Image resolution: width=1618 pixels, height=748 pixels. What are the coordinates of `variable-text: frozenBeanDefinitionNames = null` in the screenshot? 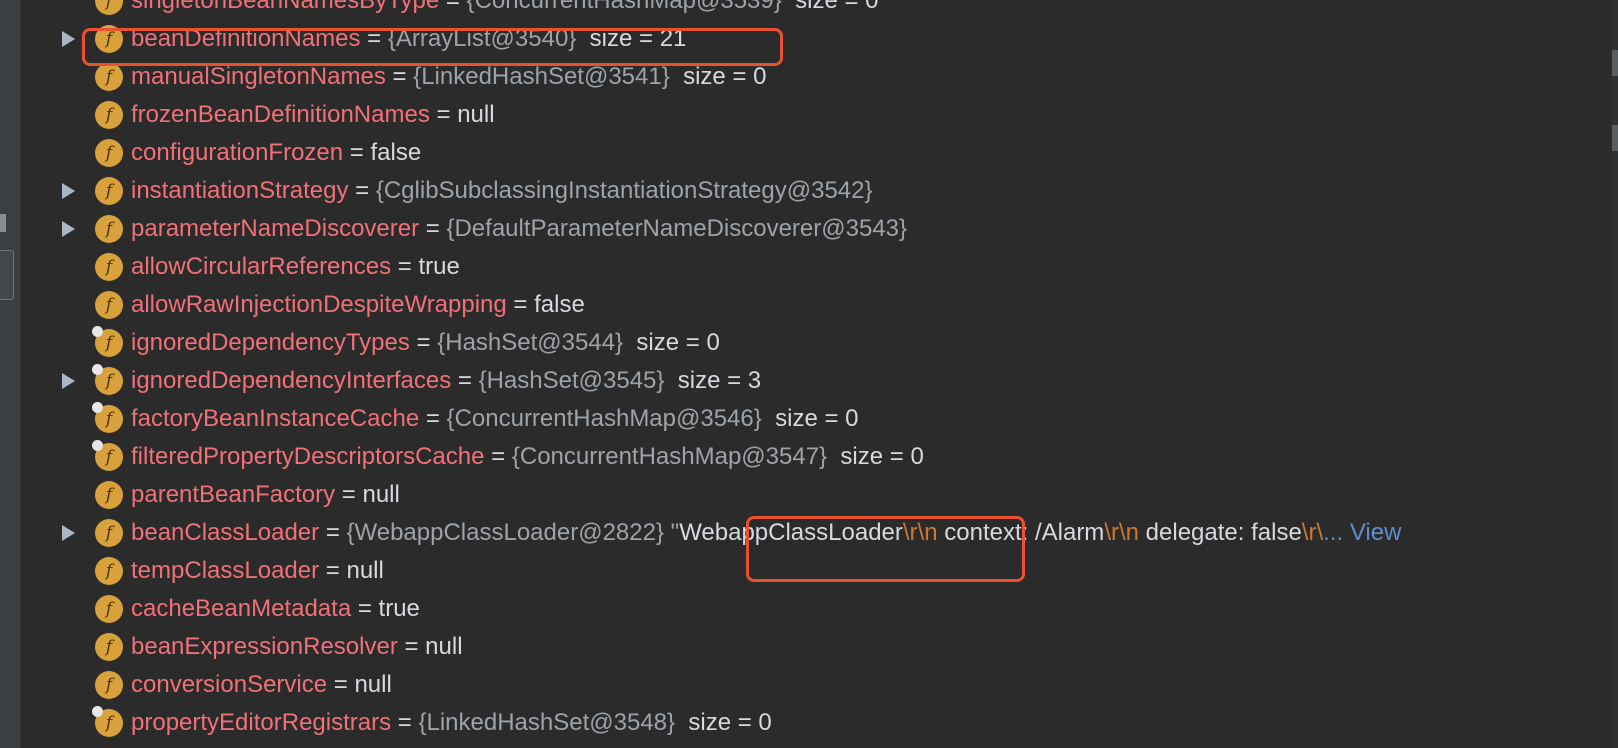 It's located at (313, 115).